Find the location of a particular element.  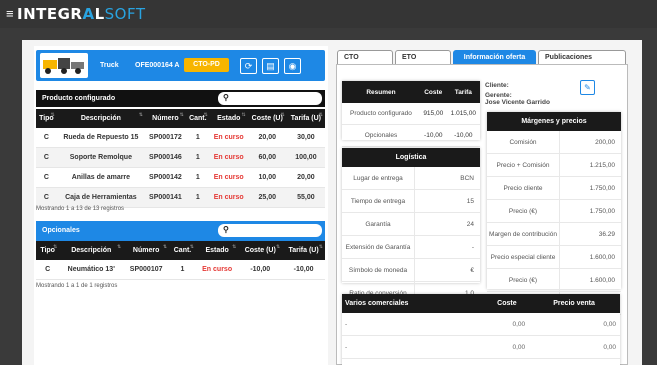

row-label: Comisión is located at coordinates (523, 142).